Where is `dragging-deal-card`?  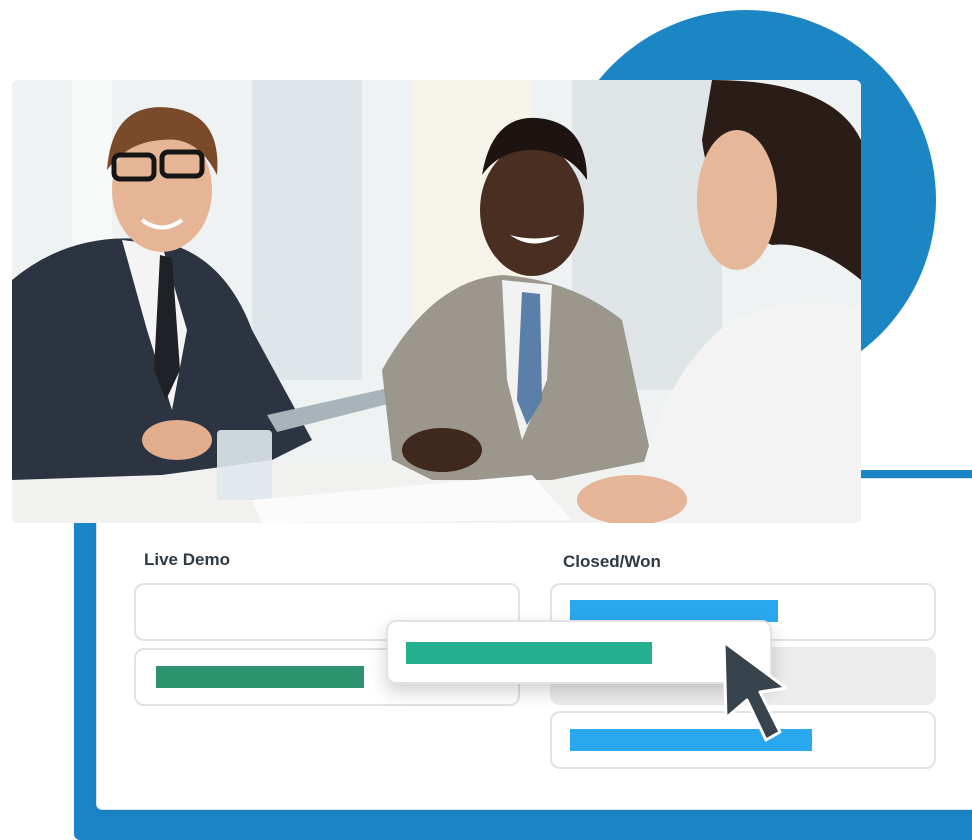 dragging-deal-card is located at coordinates (579, 652).